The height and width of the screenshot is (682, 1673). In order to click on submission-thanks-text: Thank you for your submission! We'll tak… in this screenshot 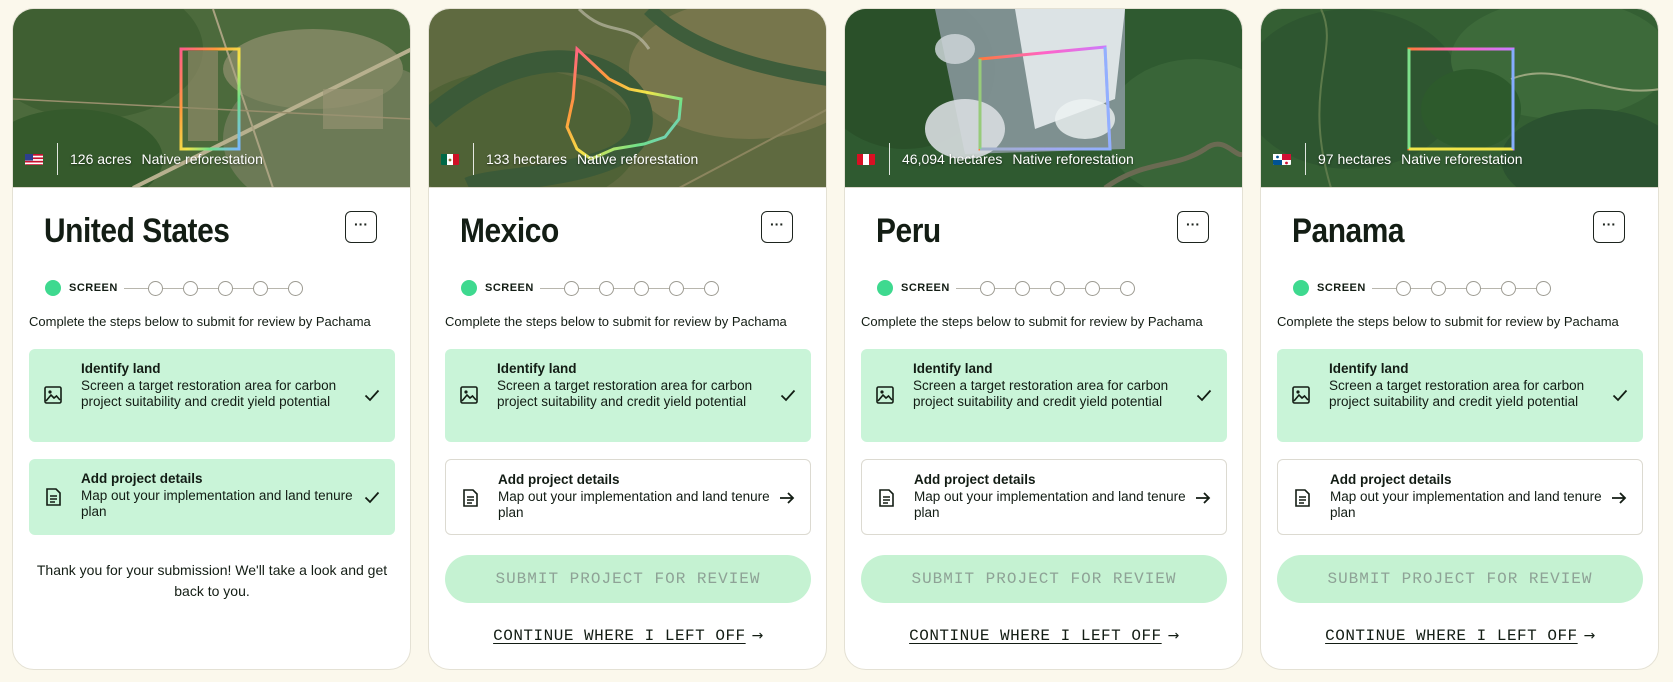, I will do `click(212, 580)`.